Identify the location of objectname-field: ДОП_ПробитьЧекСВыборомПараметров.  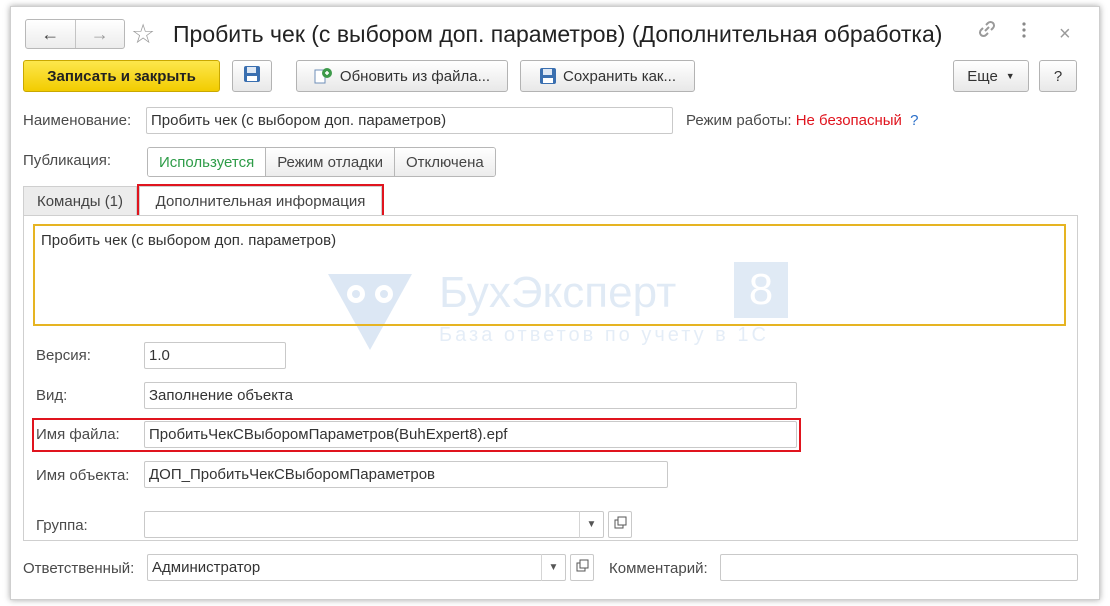
(406, 474).